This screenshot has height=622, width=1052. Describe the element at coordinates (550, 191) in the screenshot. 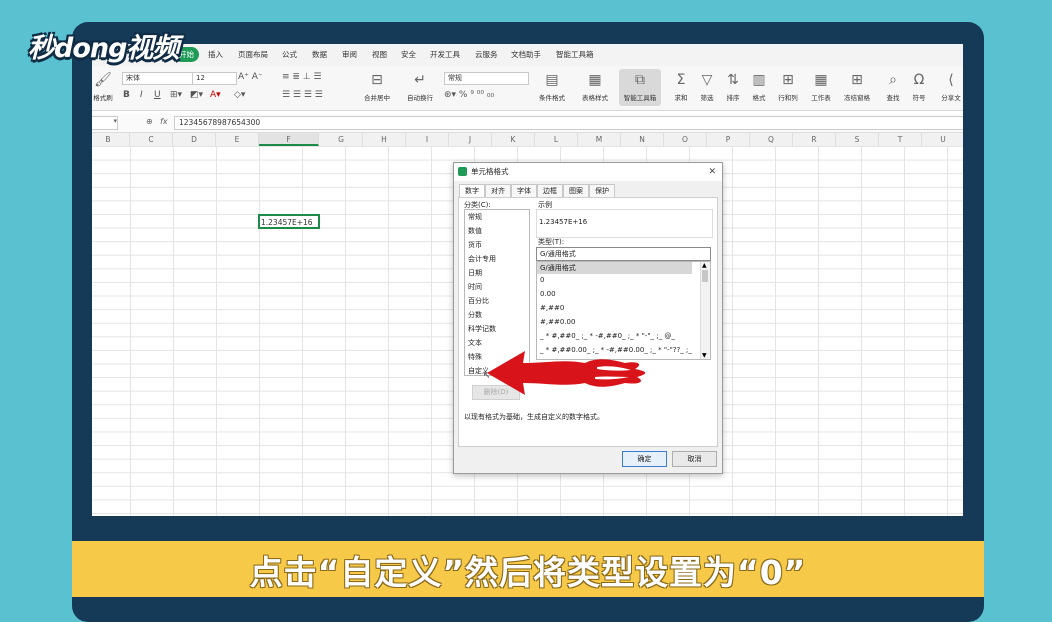

I see `tab-border: 边框` at that location.